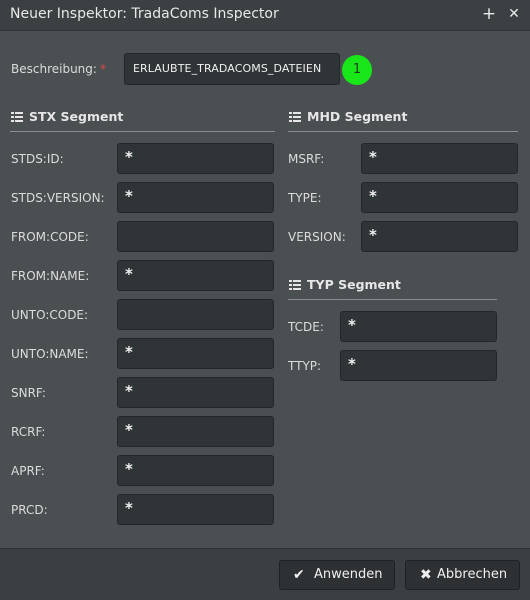 Image resolution: width=530 pixels, height=600 pixels. What do you see at coordinates (195, 470) in the screenshot?
I see `stx-input-aprf: *` at bounding box center [195, 470].